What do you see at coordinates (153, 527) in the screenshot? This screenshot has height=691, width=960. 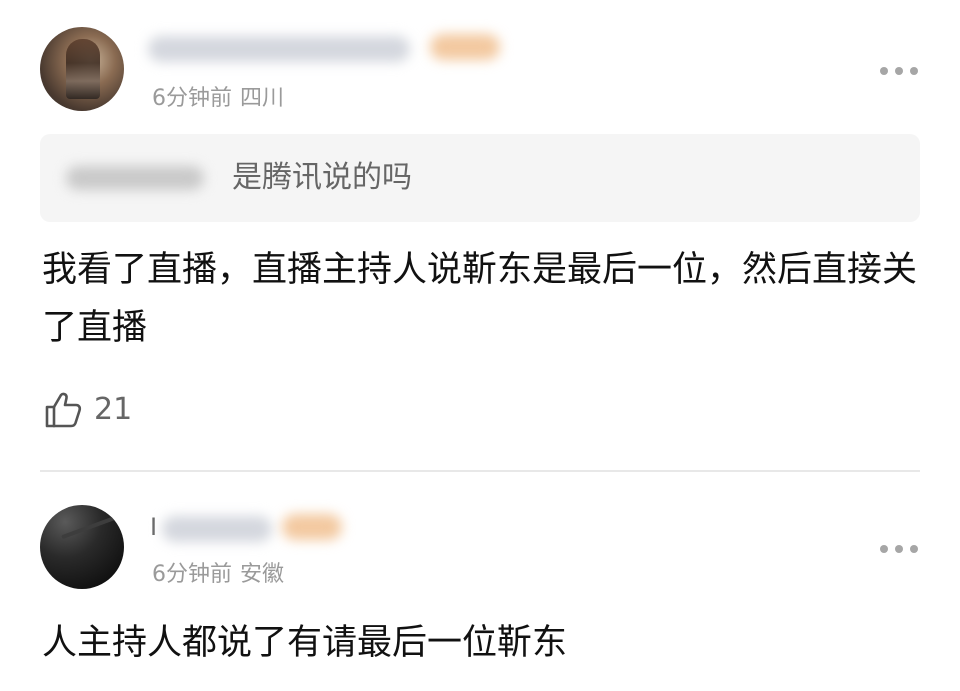 I see `username-initial: I` at bounding box center [153, 527].